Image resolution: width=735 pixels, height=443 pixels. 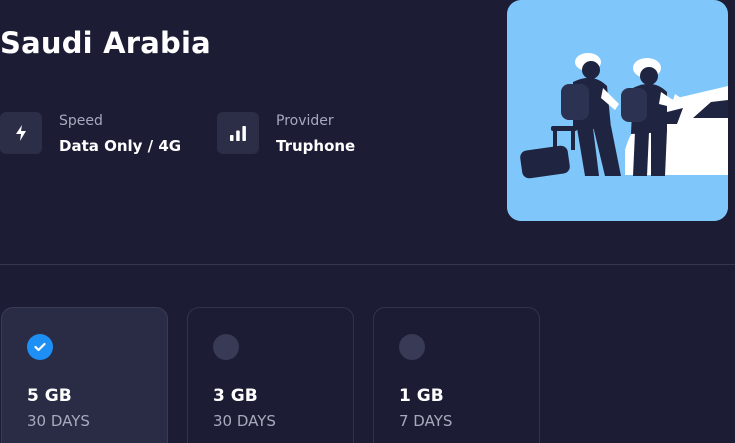 What do you see at coordinates (286, 134) in the screenshot?
I see `provider-info: Provider Truphone` at bounding box center [286, 134].